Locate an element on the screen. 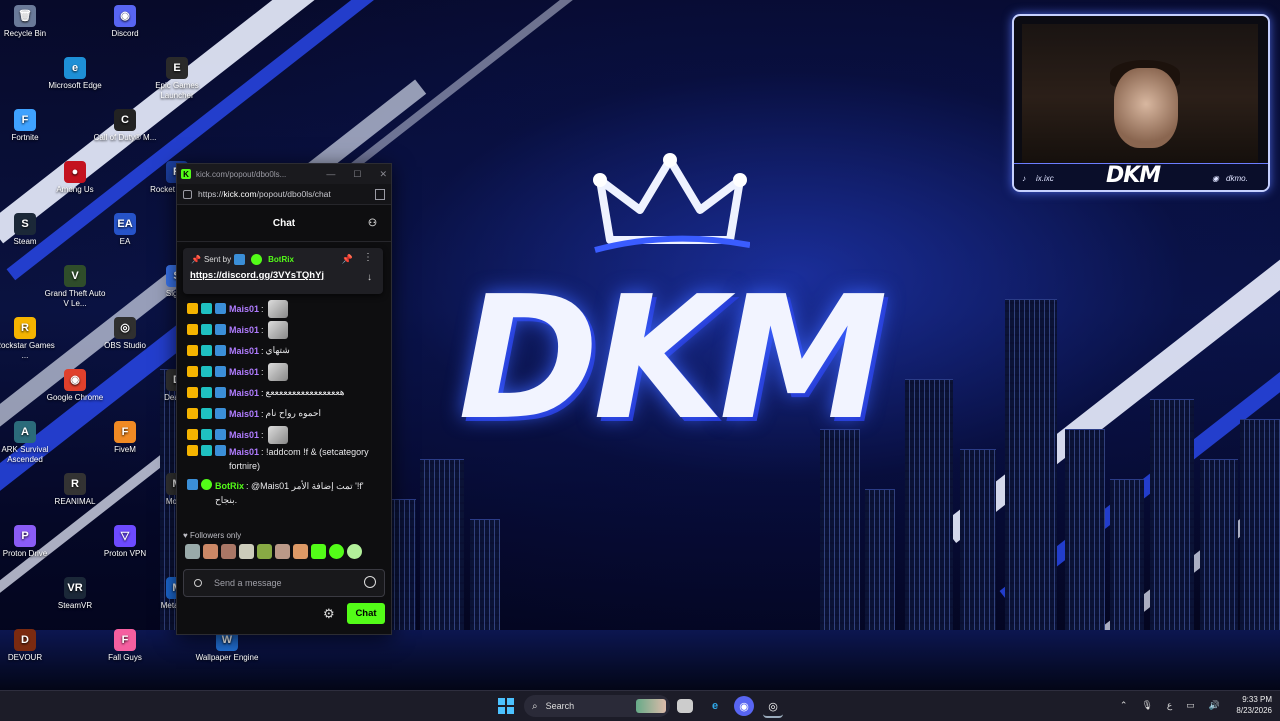 This screenshot has height=721, width=1280. network-icon: ▭ is located at coordinates (1190, 705).